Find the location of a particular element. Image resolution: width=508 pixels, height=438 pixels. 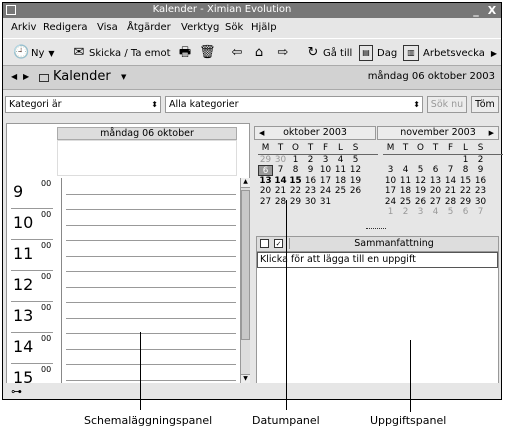

calendar-day: 28 is located at coordinates (450, 202).